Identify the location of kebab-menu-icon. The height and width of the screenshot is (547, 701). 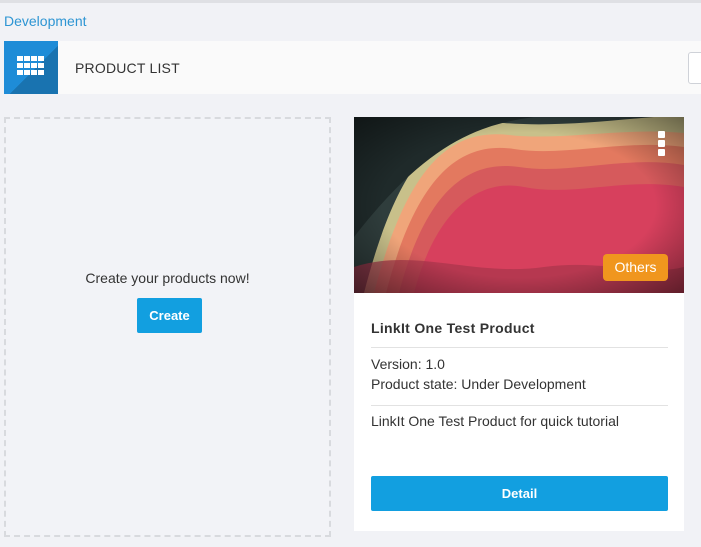
(661, 146).